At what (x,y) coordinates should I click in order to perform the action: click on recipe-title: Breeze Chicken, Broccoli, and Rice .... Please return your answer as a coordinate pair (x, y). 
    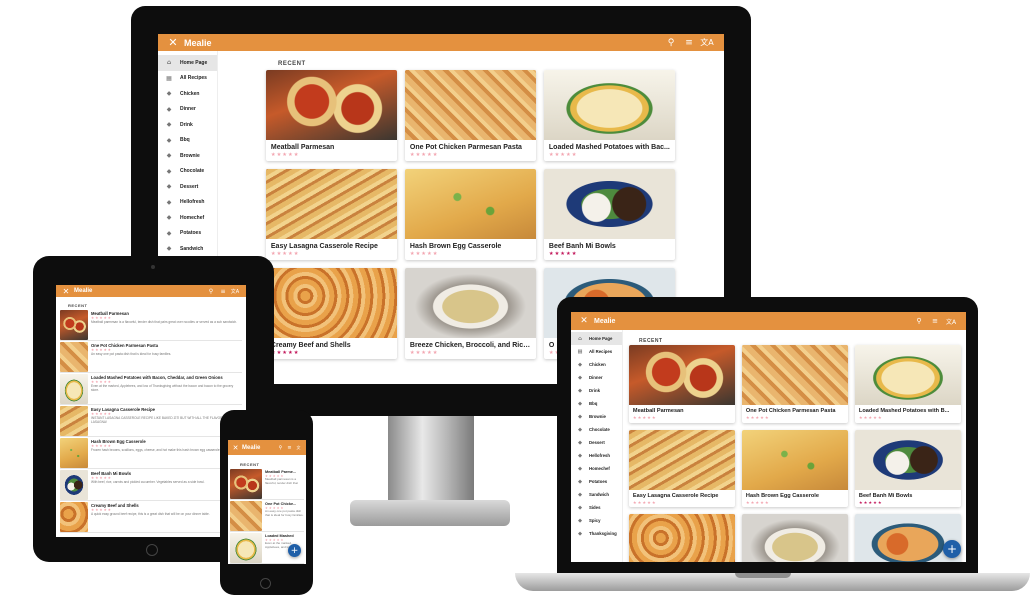
    Looking at the image, I should click on (470, 344).